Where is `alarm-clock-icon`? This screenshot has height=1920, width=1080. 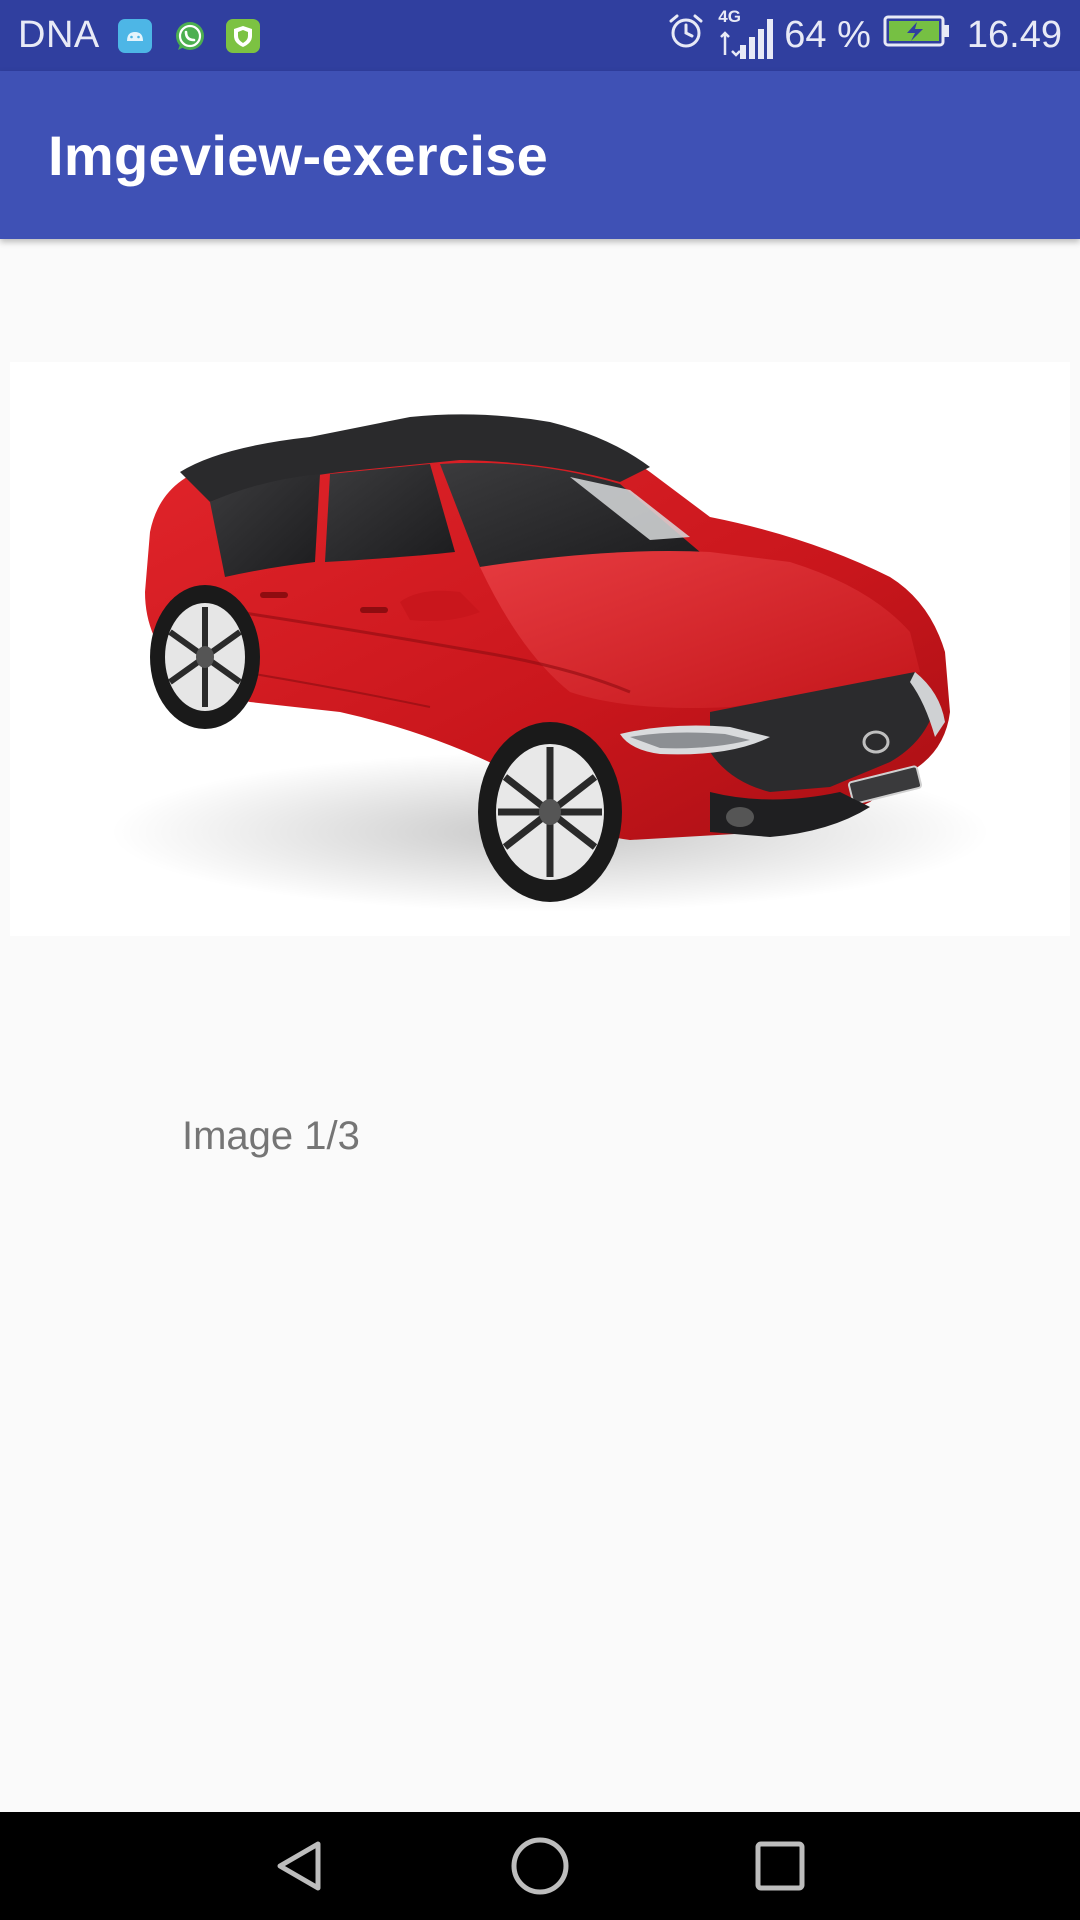
alarm-clock-icon is located at coordinates (686, 36).